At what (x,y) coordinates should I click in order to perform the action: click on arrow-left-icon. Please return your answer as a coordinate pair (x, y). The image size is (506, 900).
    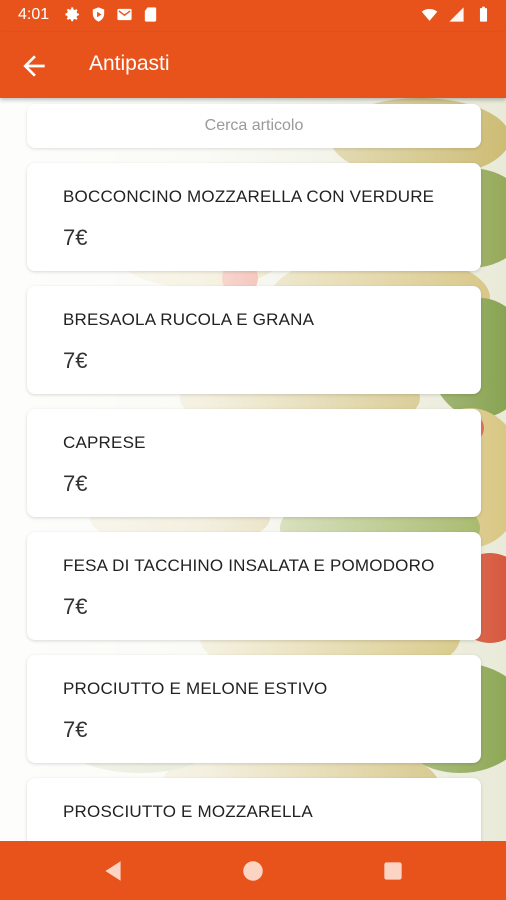
    Looking at the image, I should click on (34, 66).